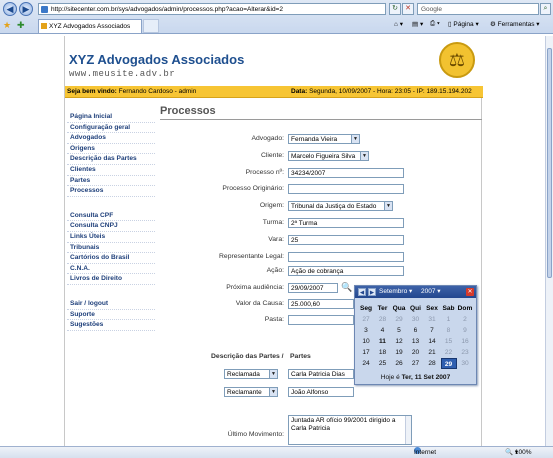  I want to click on calendar-day: 4, so click(383, 330).